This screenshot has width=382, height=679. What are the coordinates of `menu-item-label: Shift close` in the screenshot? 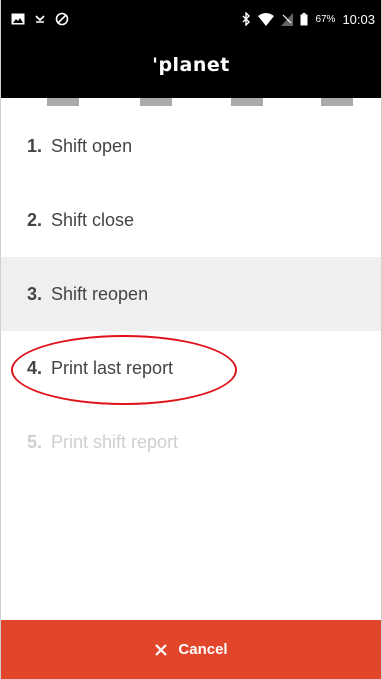 It's located at (93, 219).